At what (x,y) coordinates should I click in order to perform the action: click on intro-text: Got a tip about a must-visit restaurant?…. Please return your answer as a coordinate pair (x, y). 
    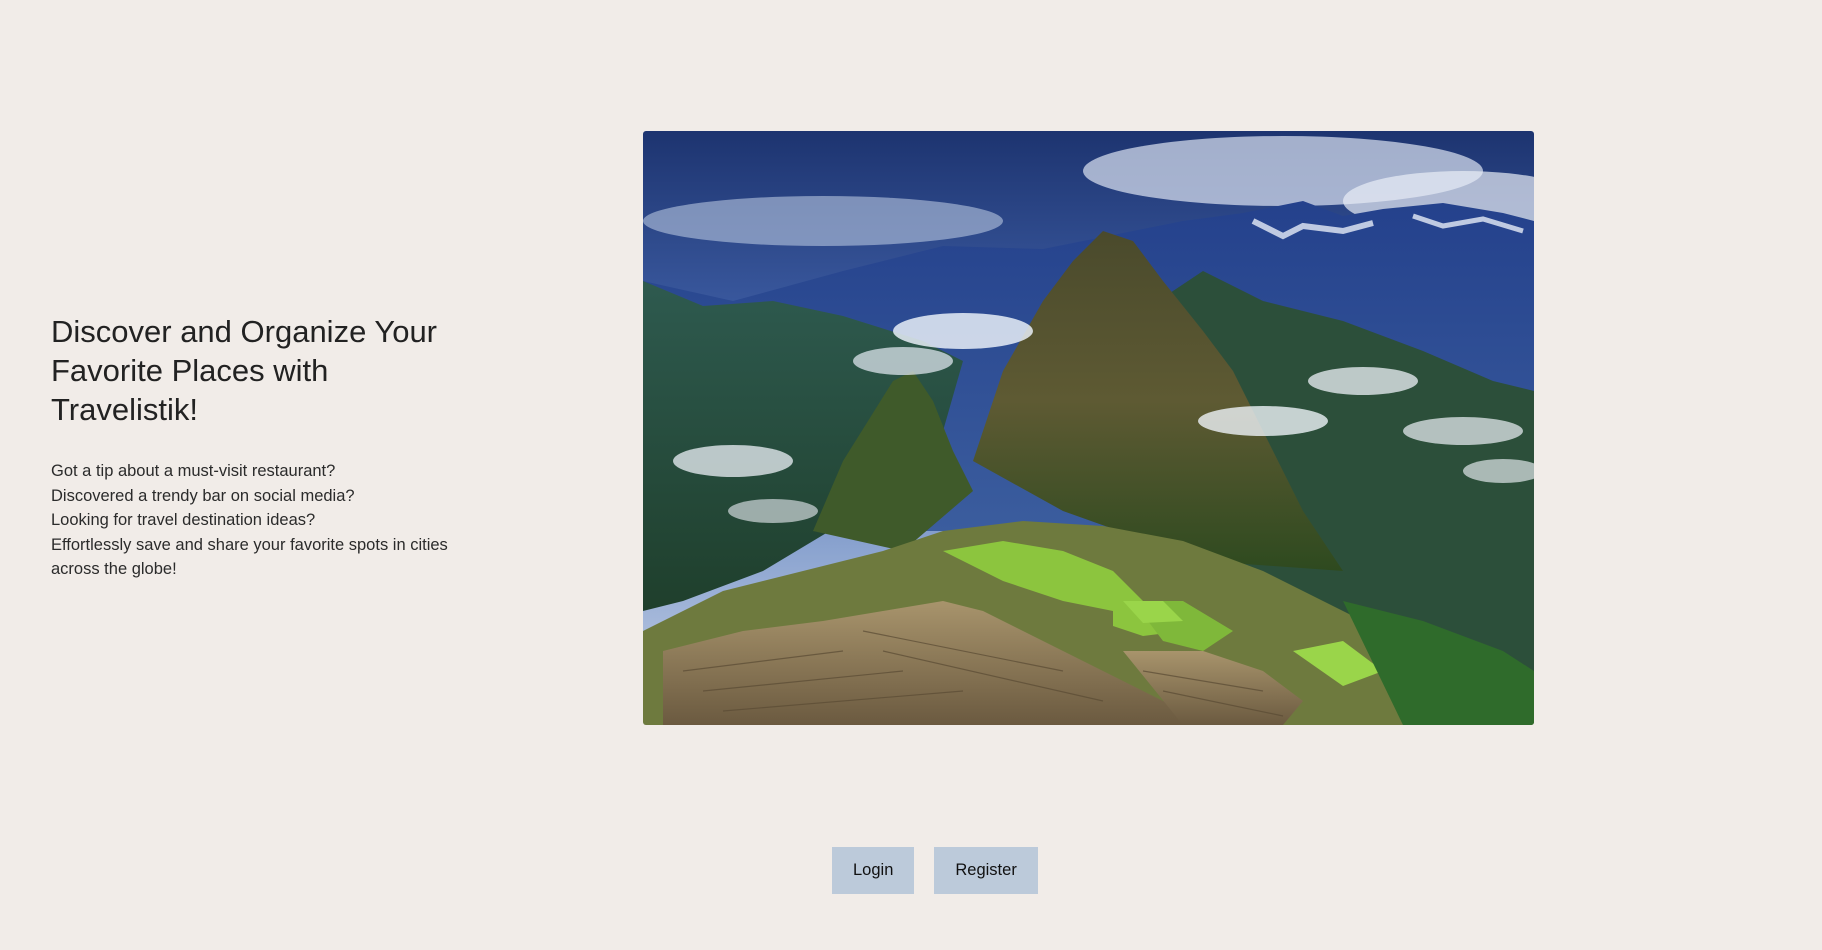
    Looking at the image, I should click on (266, 520).